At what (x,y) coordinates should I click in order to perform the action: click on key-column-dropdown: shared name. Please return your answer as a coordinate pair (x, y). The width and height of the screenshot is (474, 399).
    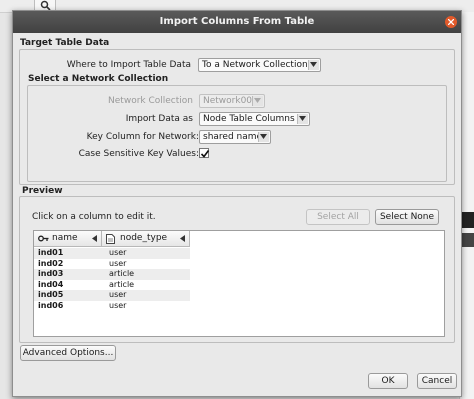
    Looking at the image, I should click on (235, 137).